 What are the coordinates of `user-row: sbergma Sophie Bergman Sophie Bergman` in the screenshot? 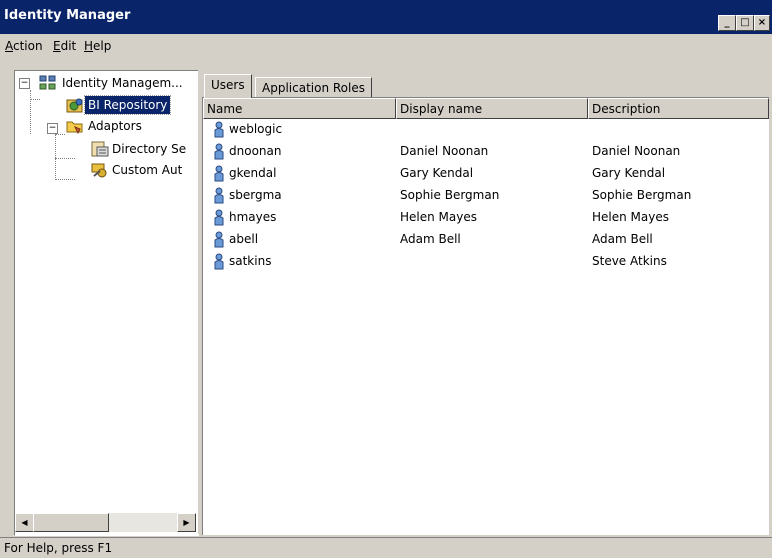 It's located at (486, 195).